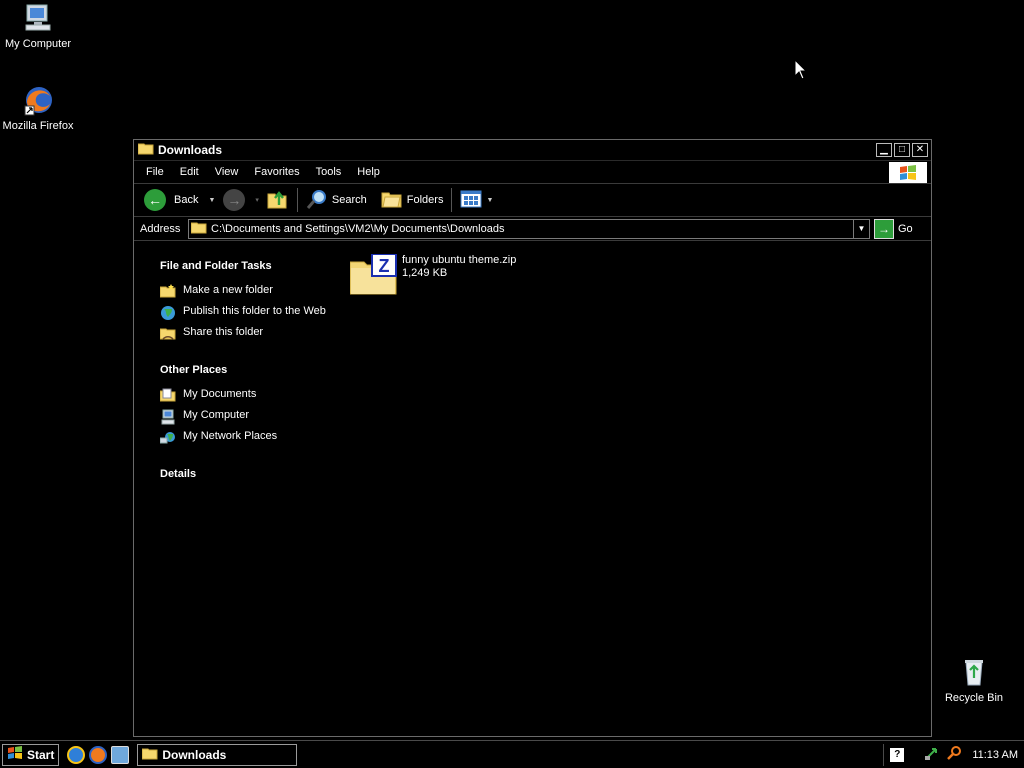 The height and width of the screenshot is (768, 1024). What do you see at coordinates (189, 172) in the screenshot?
I see `menu-edit: Edit` at bounding box center [189, 172].